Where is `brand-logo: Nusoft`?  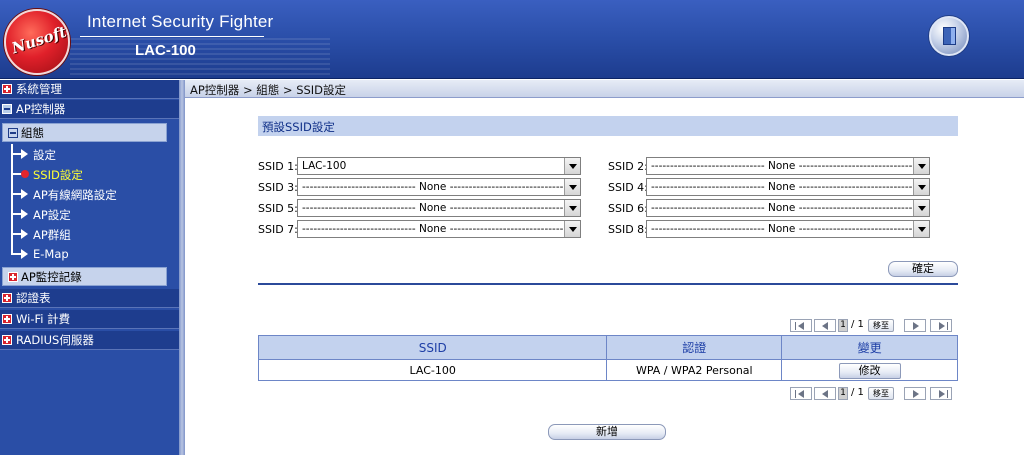 brand-logo: Nusoft is located at coordinates (37, 42).